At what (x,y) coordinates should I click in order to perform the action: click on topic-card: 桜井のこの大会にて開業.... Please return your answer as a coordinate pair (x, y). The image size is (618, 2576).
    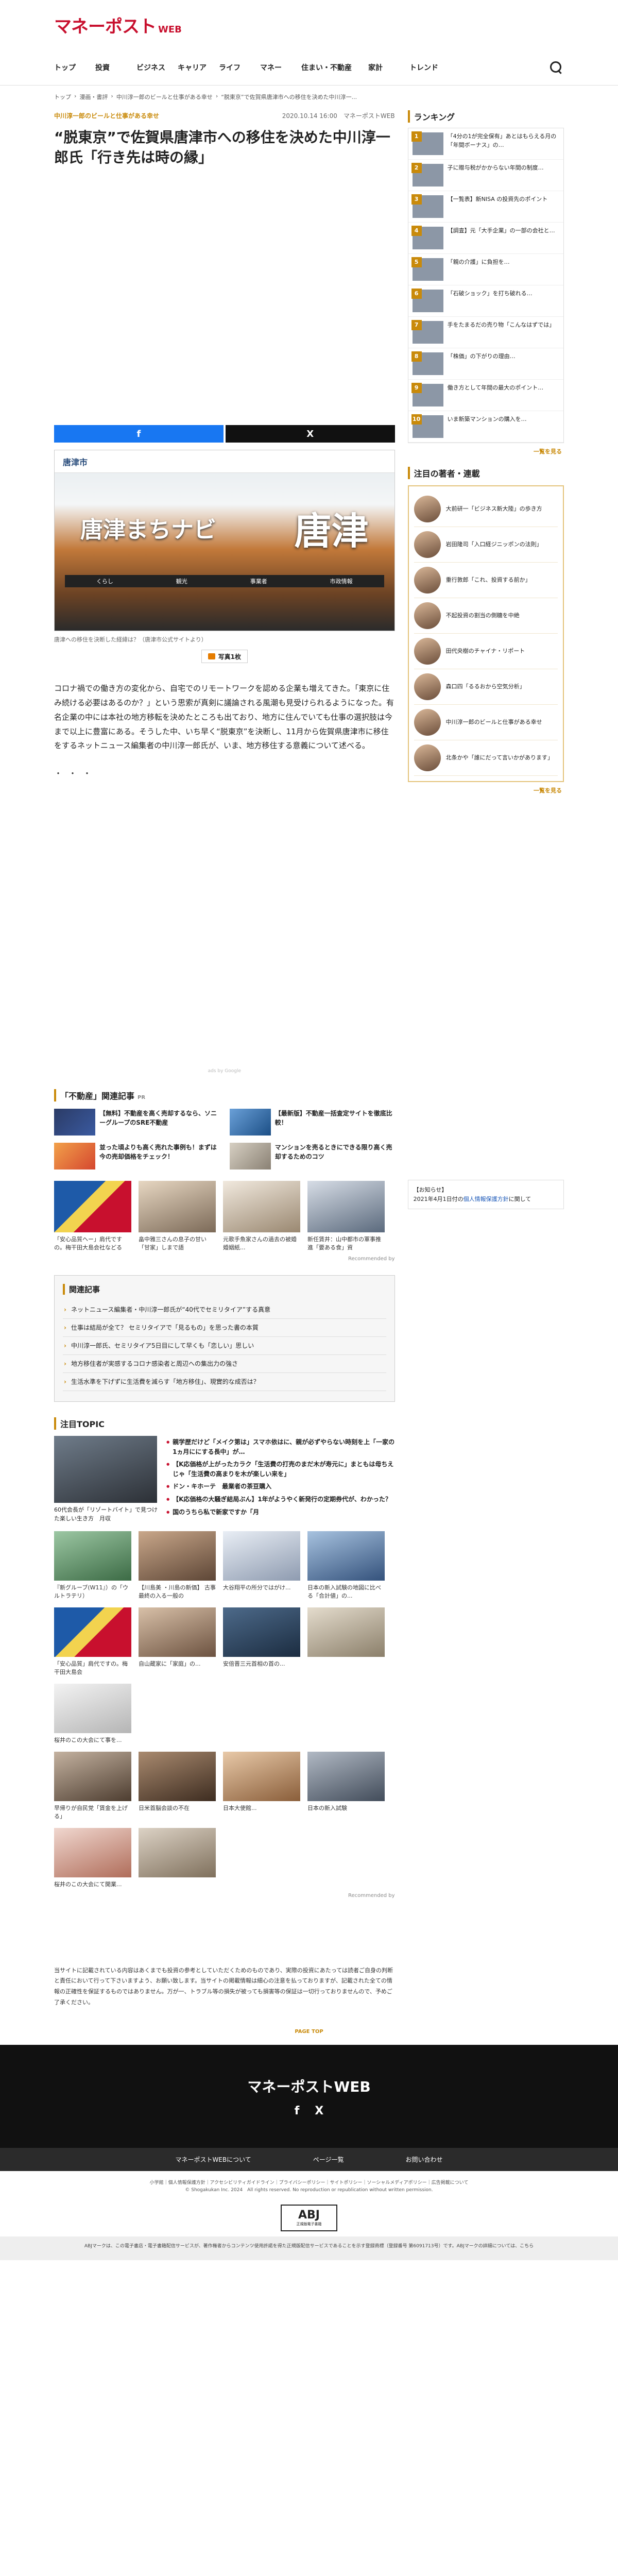
    Looking at the image, I should click on (92, 1858).